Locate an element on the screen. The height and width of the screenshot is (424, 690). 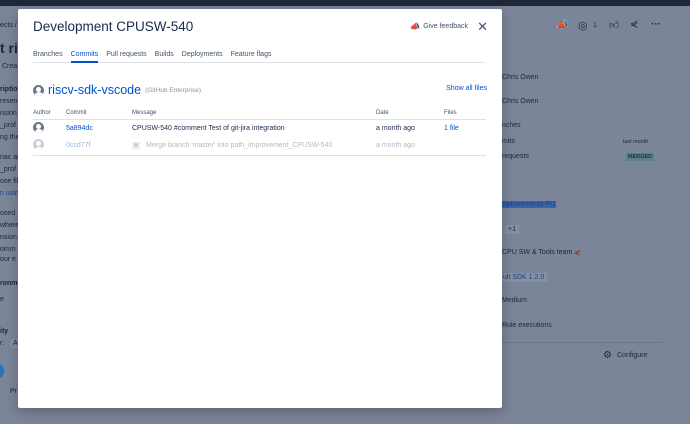
more-icon: ··· is located at coordinates (656, 24).